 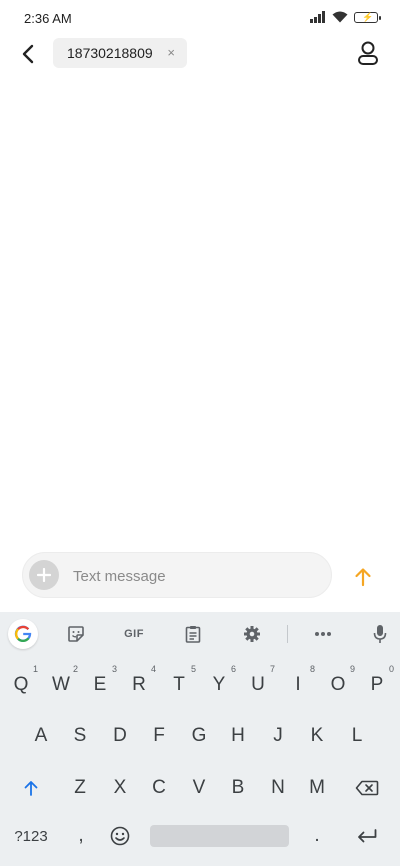 I want to click on key-label: Q, so click(x=21, y=684).